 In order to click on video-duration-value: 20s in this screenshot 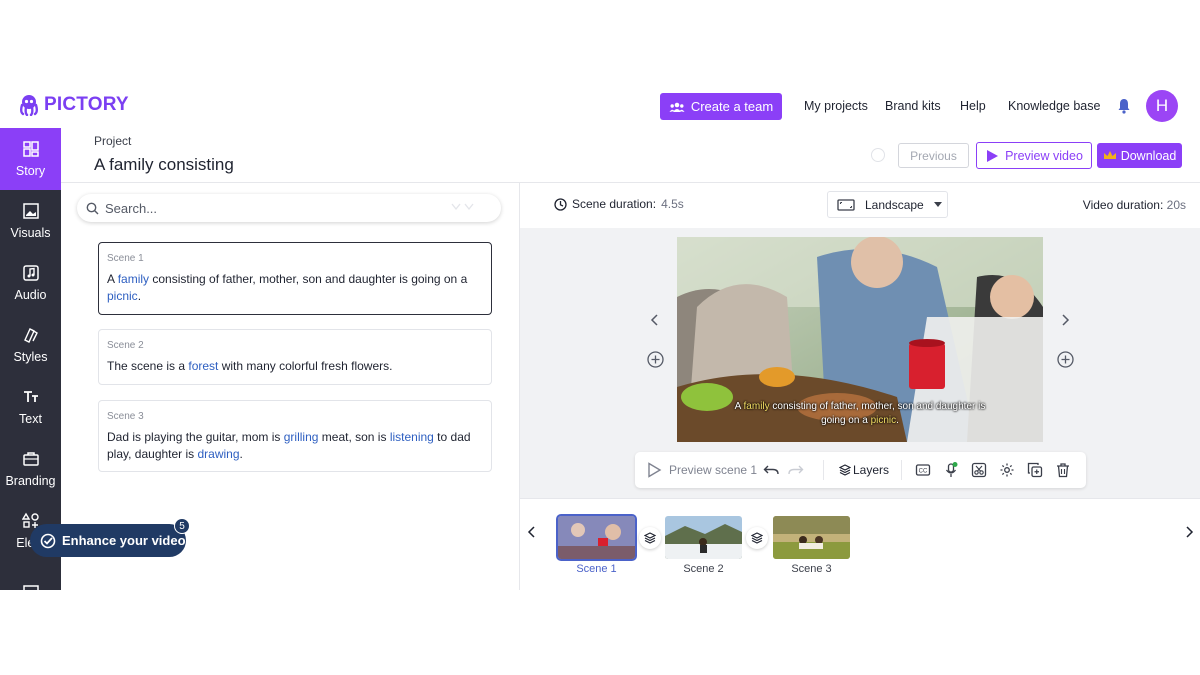, I will do `click(1176, 205)`.